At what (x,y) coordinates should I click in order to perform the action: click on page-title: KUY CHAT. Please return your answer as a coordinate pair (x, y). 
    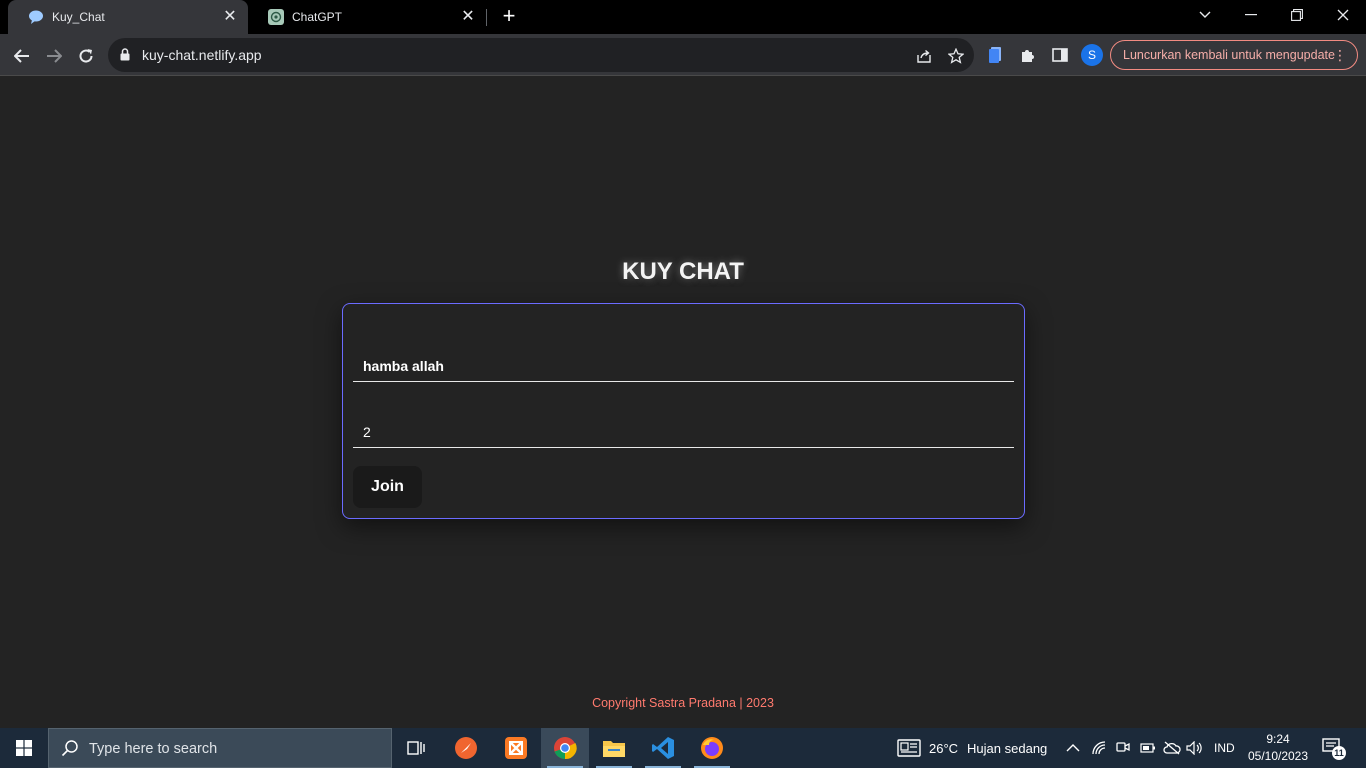
    Looking at the image, I should click on (683, 271).